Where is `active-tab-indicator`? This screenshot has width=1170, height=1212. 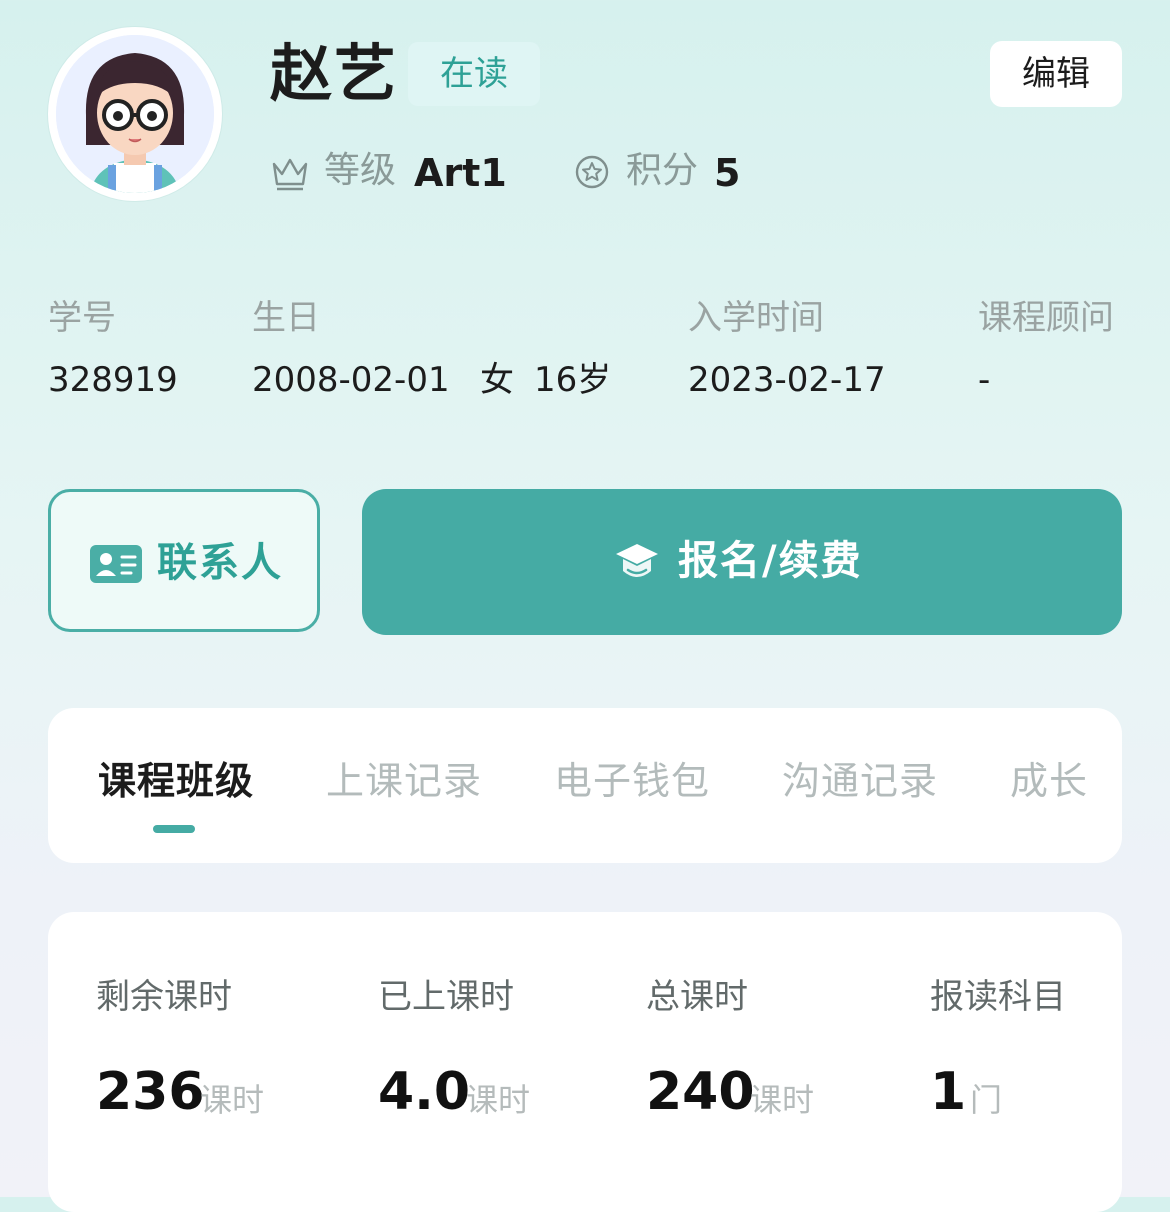 active-tab-indicator is located at coordinates (174, 829).